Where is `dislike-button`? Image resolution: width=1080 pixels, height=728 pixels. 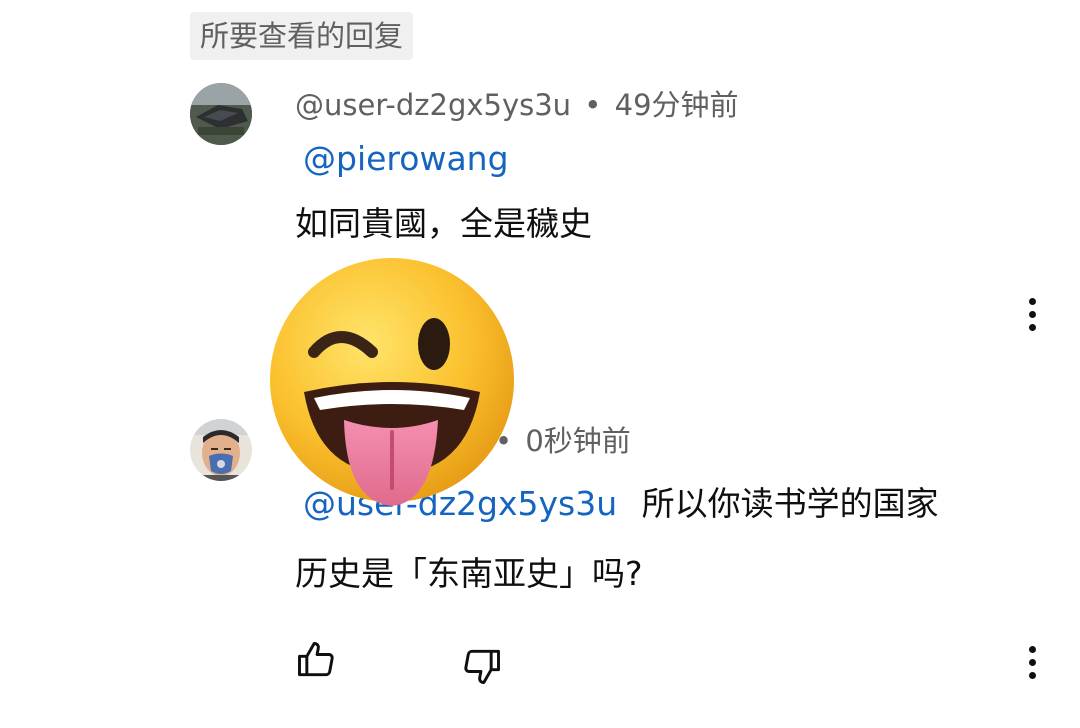 dislike-button is located at coordinates (482, 666).